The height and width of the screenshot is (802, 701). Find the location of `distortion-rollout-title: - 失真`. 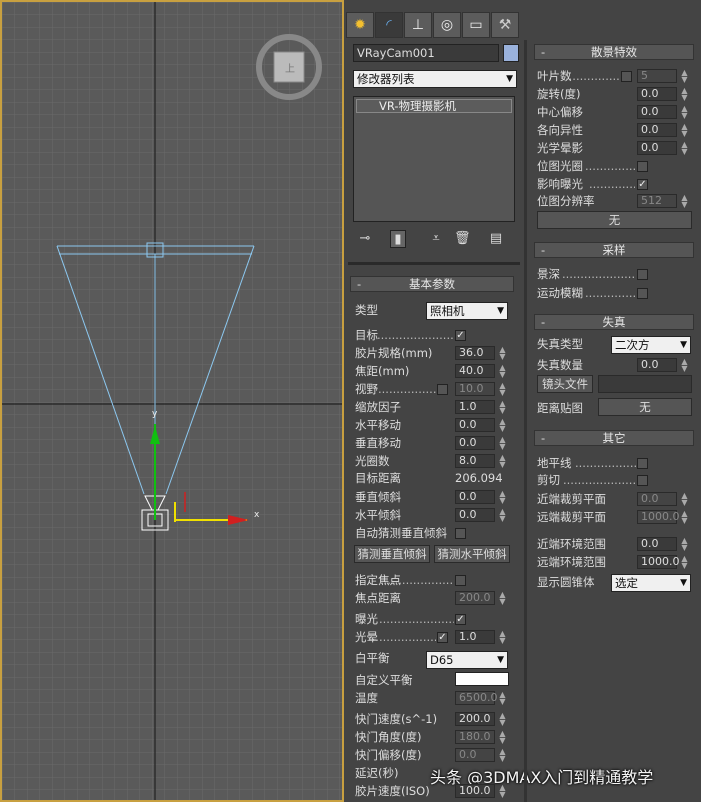

distortion-rollout-title: - 失真 is located at coordinates (614, 322).